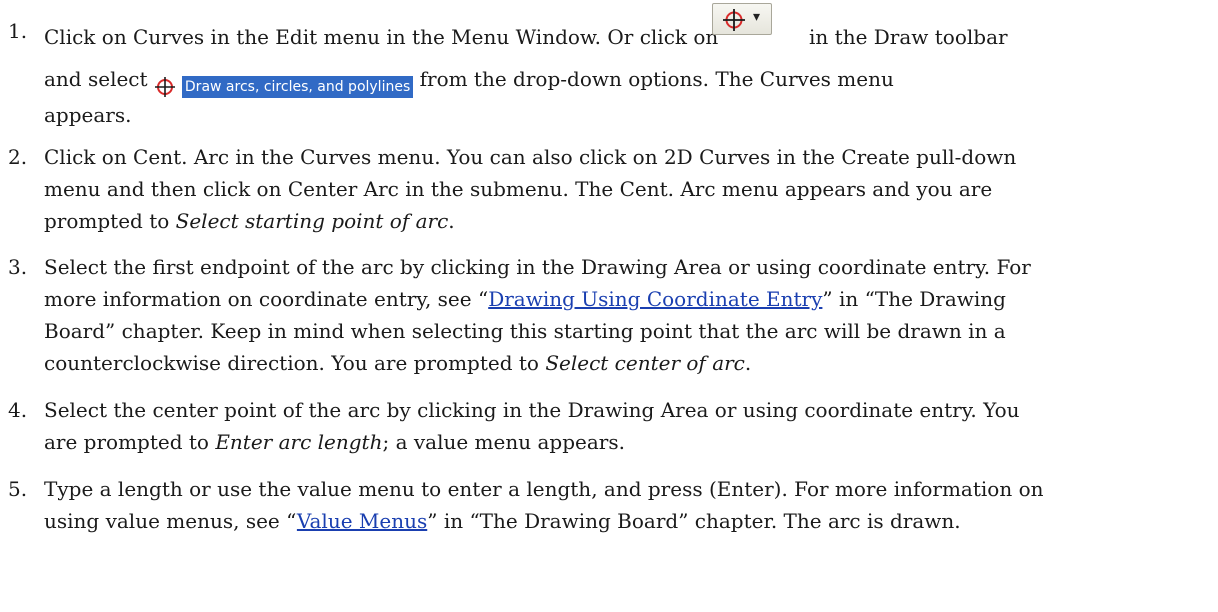 This screenshot has height=612, width=1218. I want to click on step-text: ; a value menu appears., so click(503, 442).